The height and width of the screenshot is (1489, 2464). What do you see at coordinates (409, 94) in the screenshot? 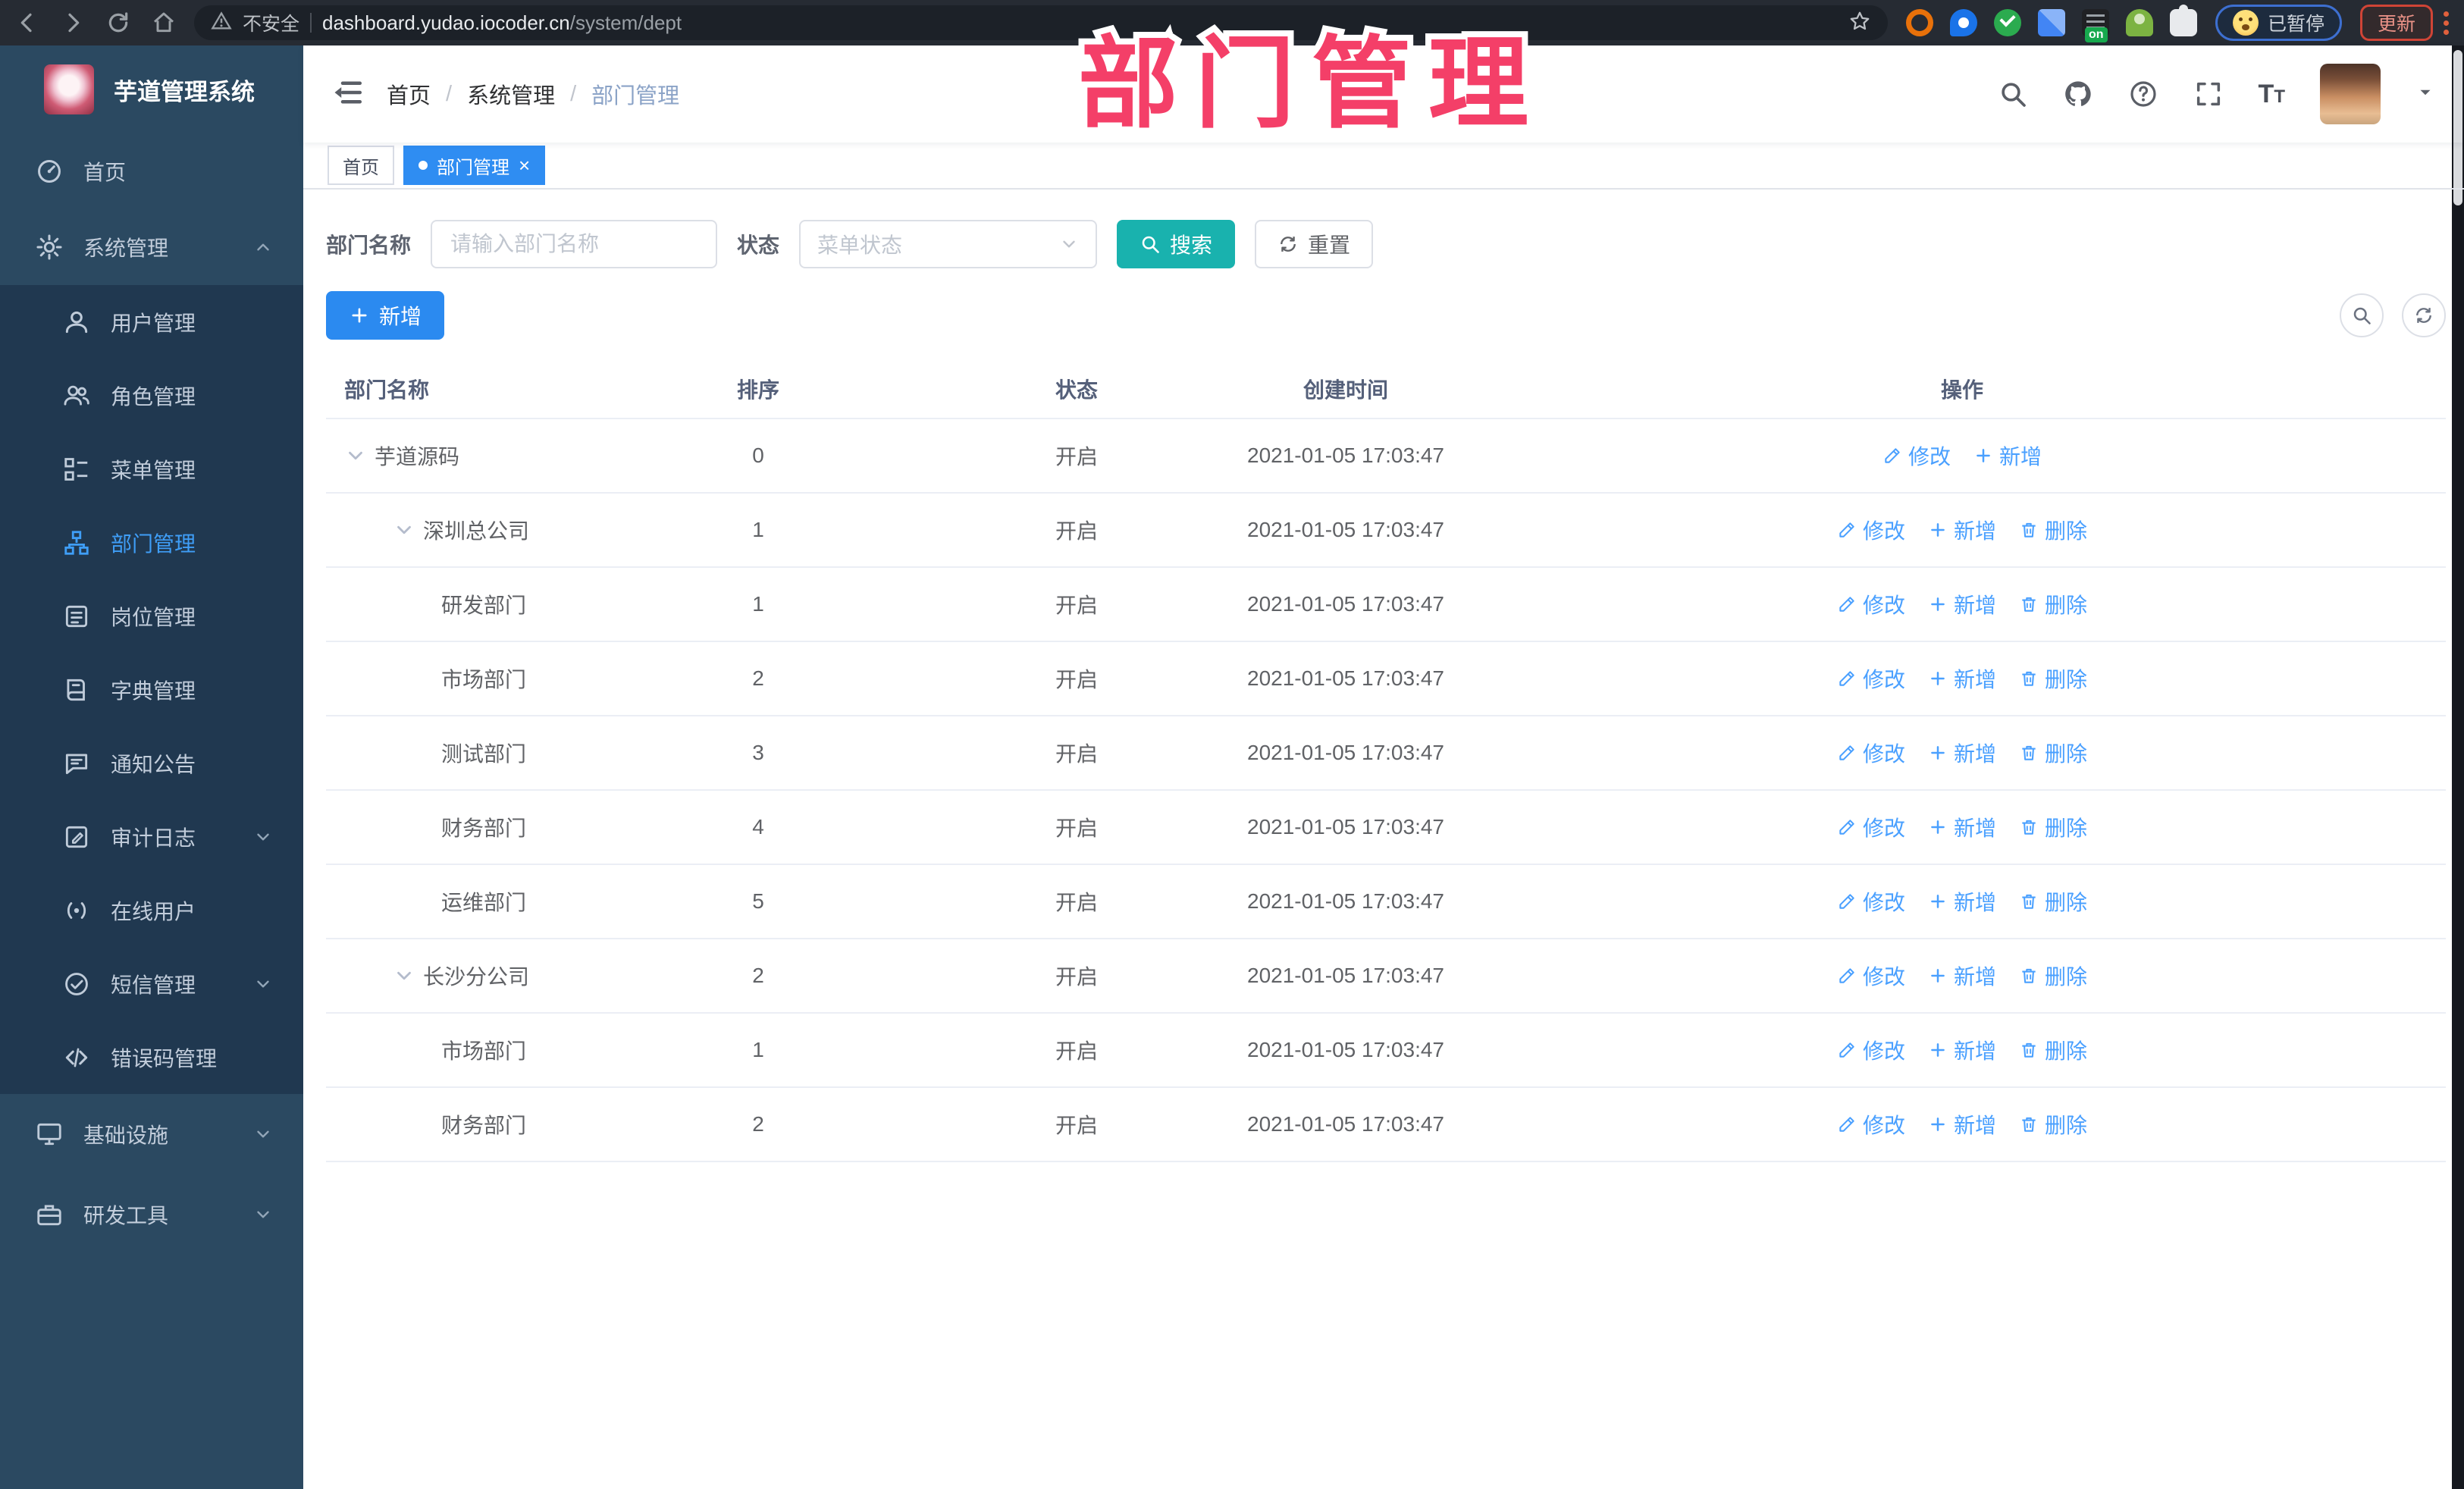
I see `breadcrumb-home: 首页` at bounding box center [409, 94].